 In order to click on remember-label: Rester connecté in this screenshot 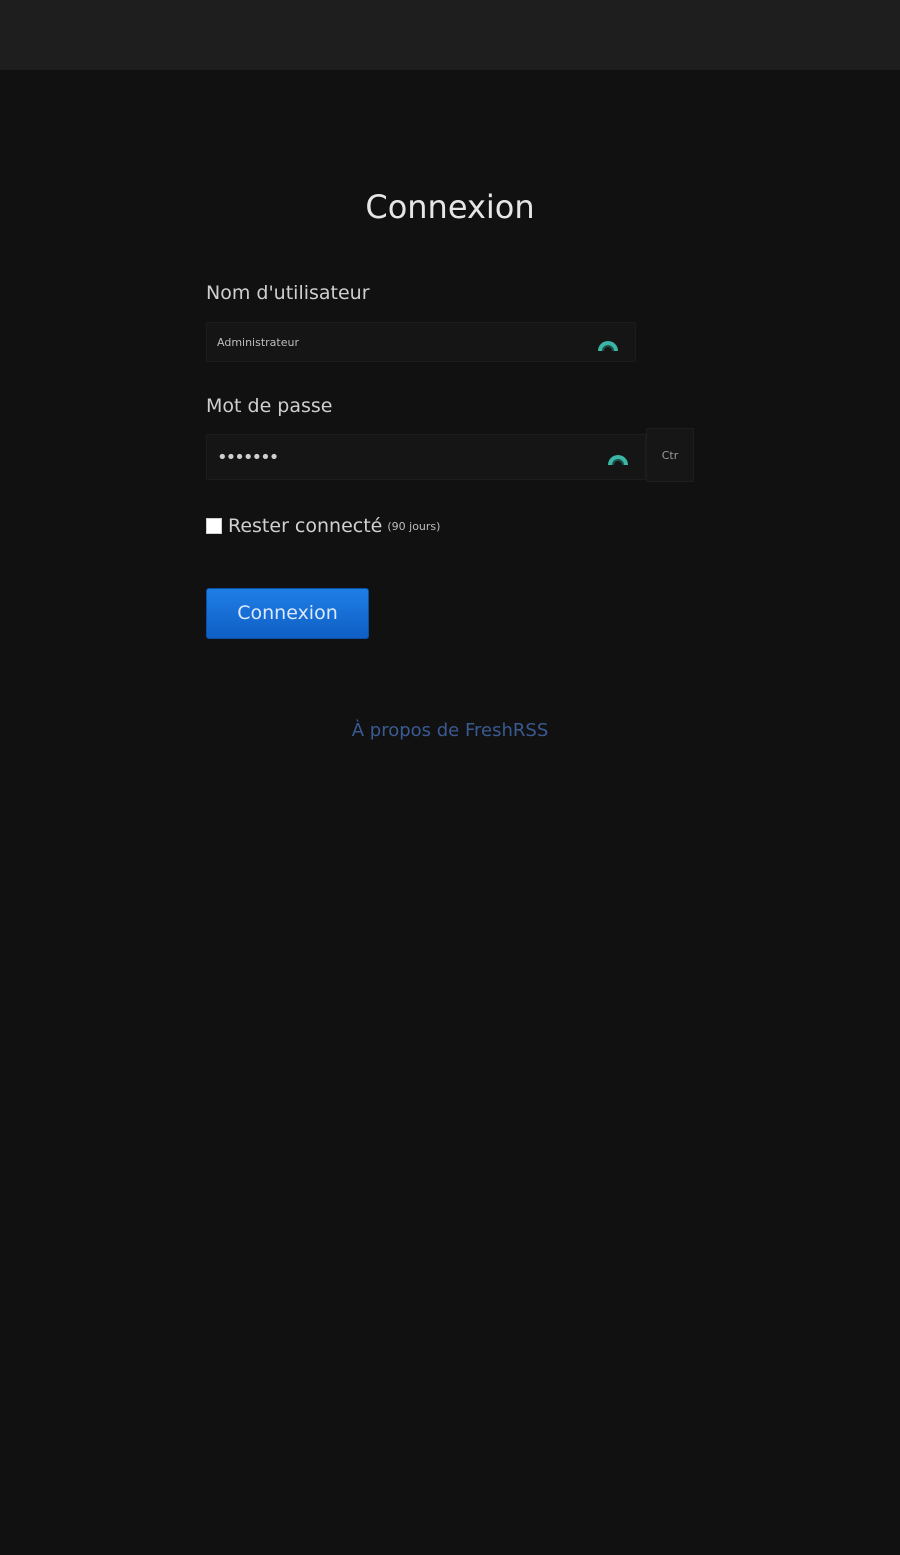, I will do `click(305, 526)`.